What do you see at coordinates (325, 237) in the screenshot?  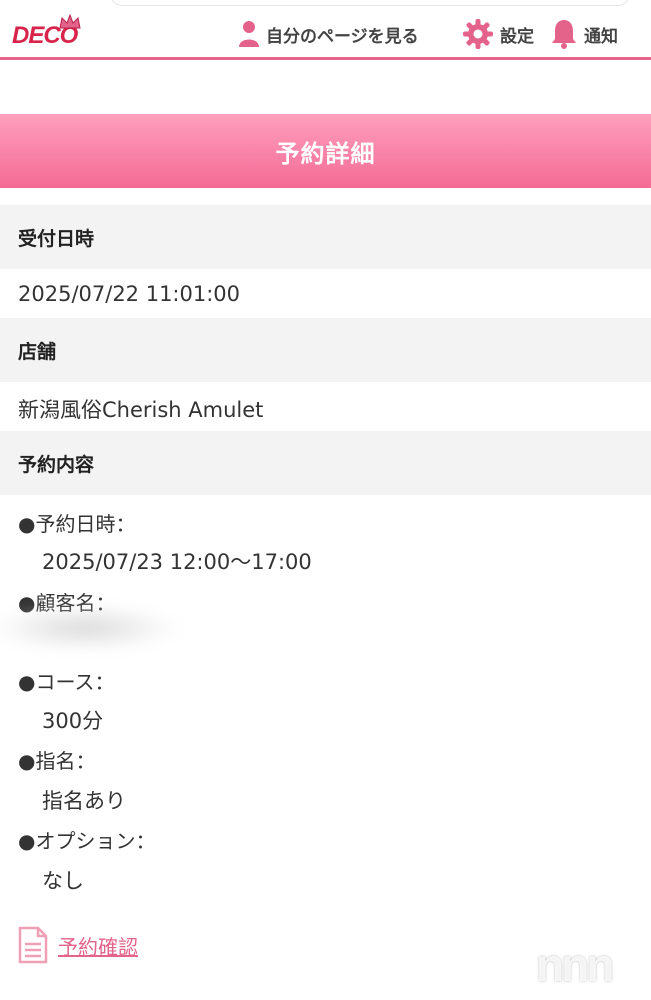 I see `received-heading: 受付日時` at bounding box center [325, 237].